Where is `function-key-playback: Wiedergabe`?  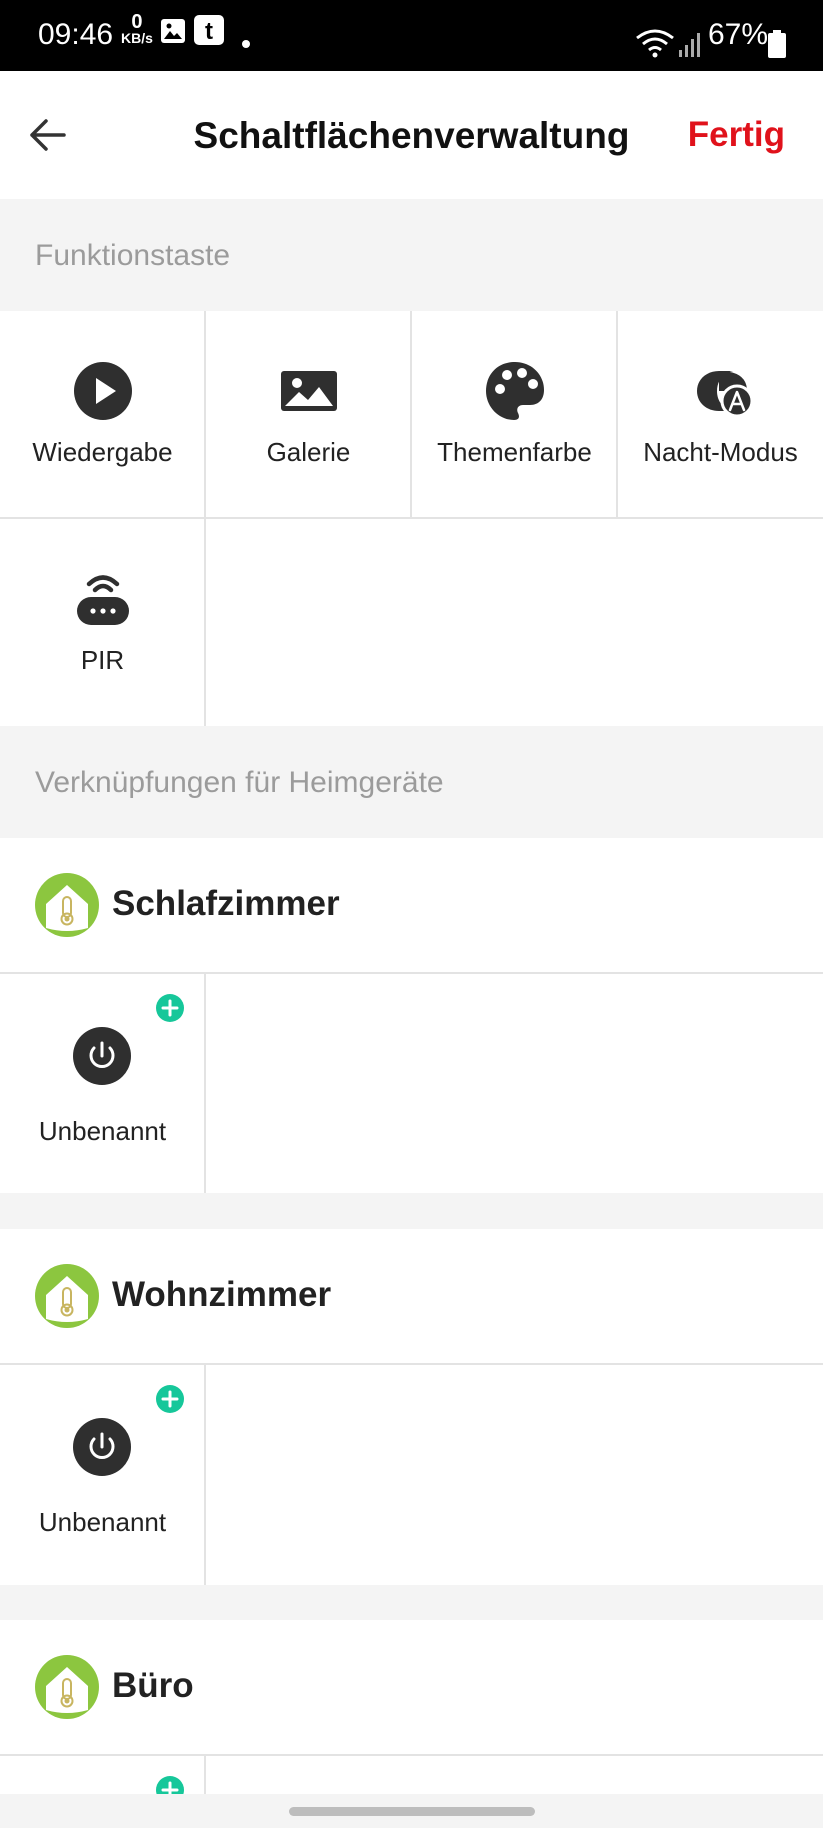
function-key-playback: Wiedergabe is located at coordinates (102, 414).